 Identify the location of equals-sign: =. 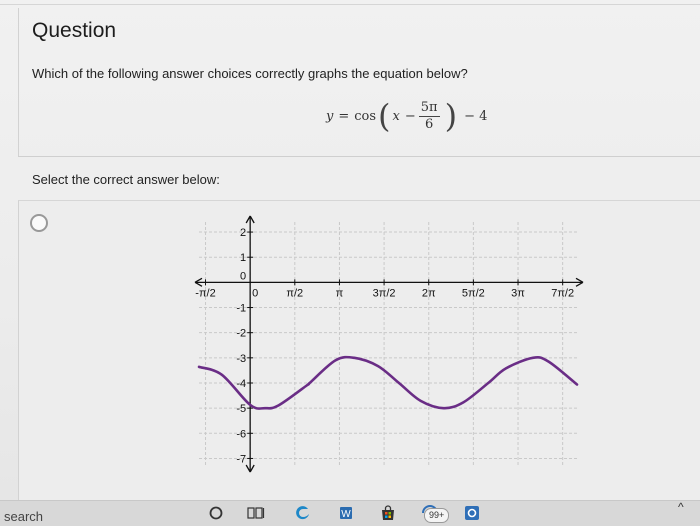
(344, 116).